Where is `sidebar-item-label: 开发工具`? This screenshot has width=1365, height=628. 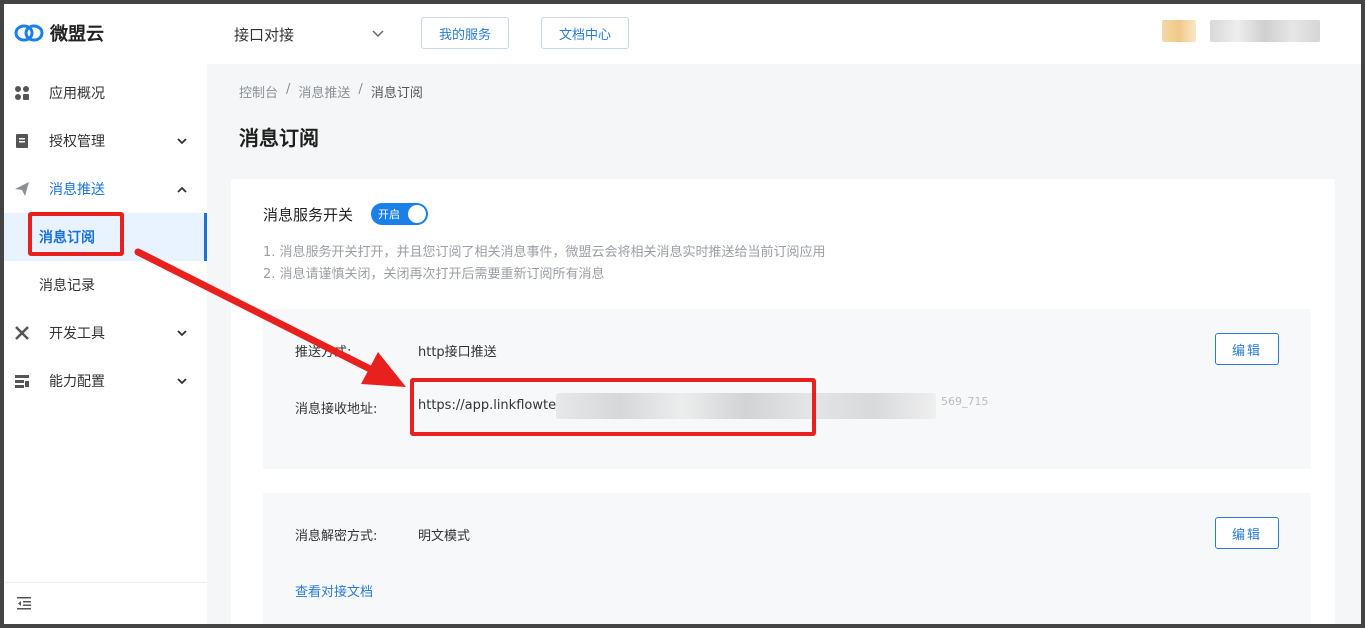 sidebar-item-label: 开发工具 is located at coordinates (77, 334).